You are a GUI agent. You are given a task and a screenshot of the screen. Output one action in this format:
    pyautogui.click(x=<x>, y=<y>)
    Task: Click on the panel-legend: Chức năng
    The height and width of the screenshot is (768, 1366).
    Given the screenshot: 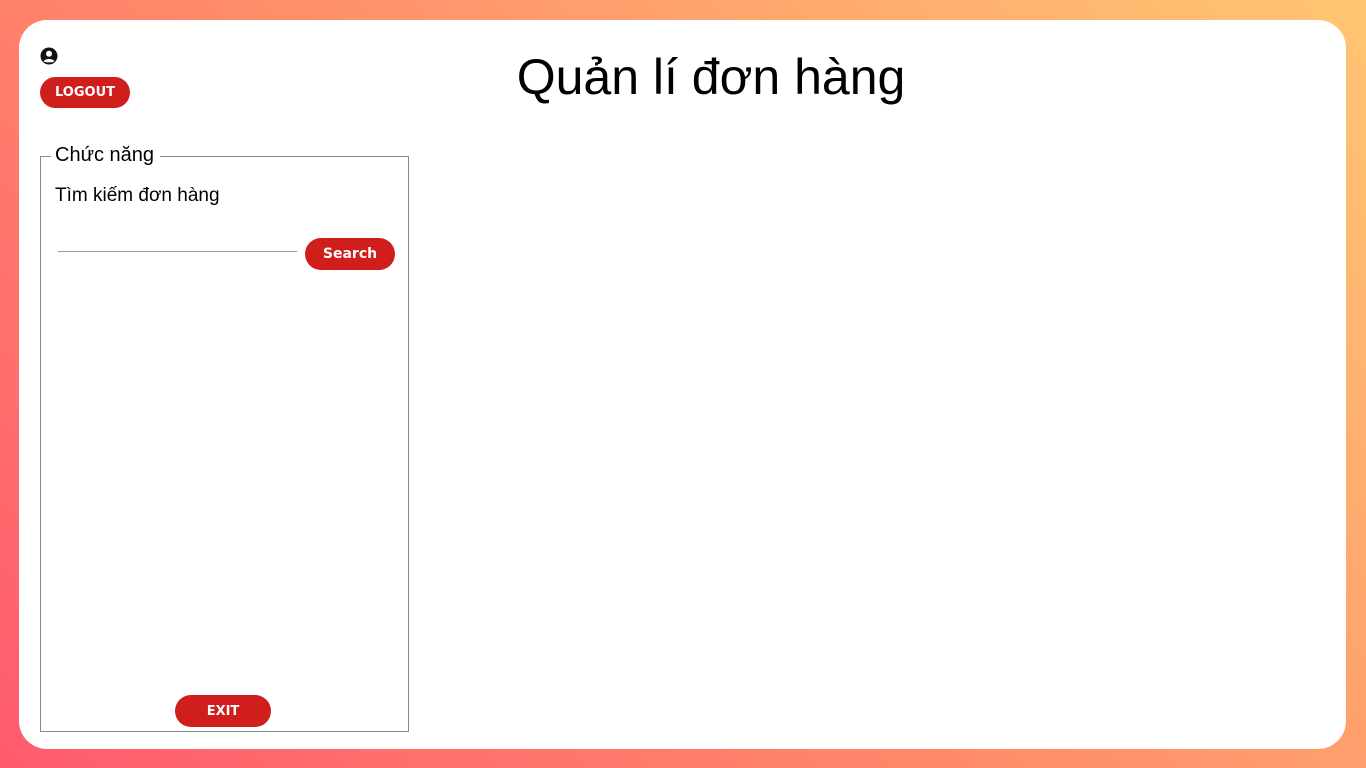 What is the action you would take?
    pyautogui.click(x=106, y=155)
    